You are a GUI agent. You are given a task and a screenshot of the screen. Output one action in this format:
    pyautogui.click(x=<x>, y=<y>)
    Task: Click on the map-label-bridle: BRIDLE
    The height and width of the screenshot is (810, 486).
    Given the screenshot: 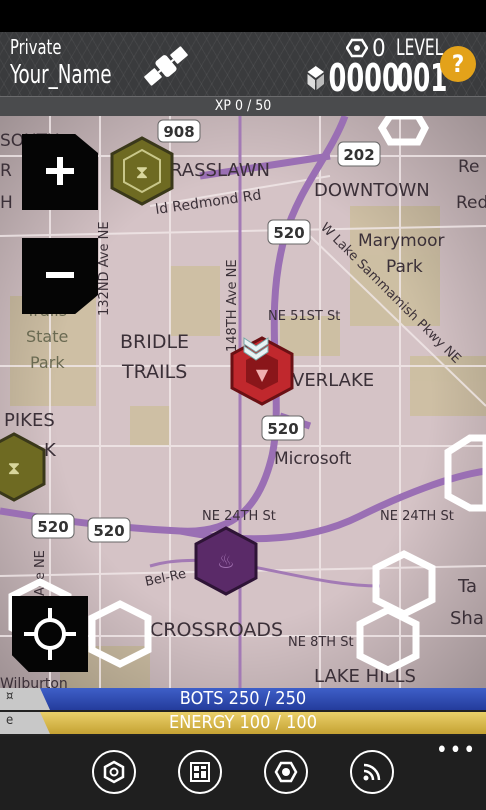 What is the action you would take?
    pyautogui.click(x=154, y=342)
    